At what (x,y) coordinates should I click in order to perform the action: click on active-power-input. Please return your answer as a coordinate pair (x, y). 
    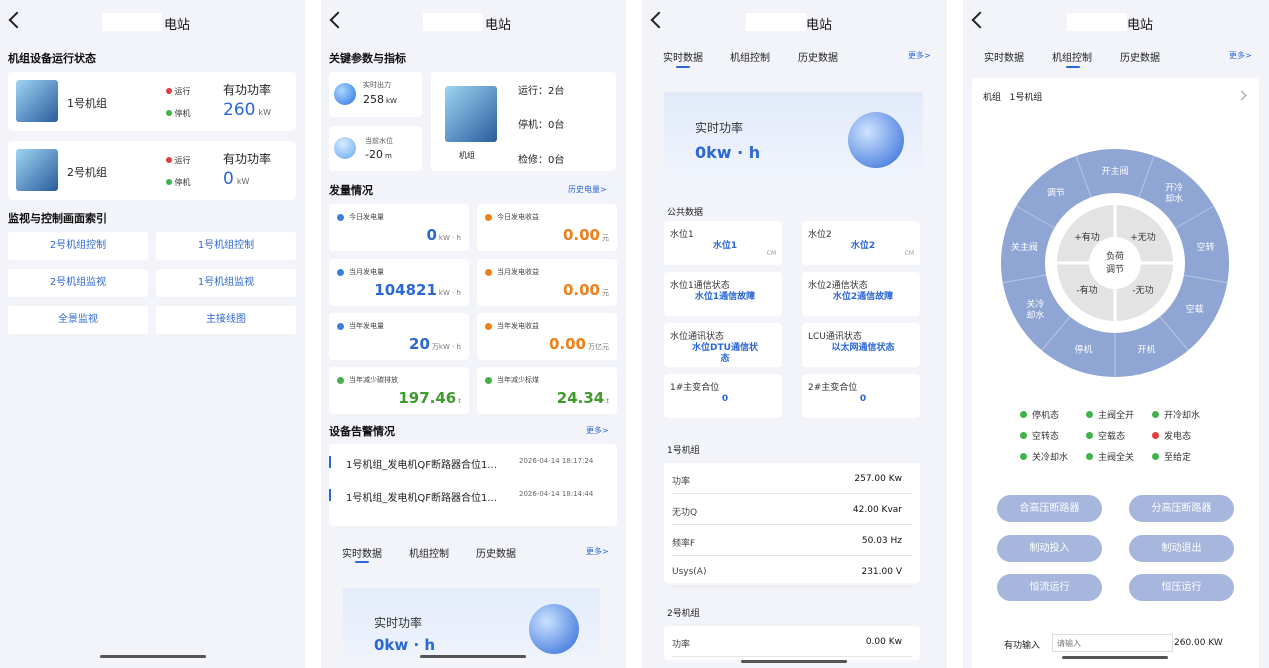
    Looking at the image, I should click on (1112, 643).